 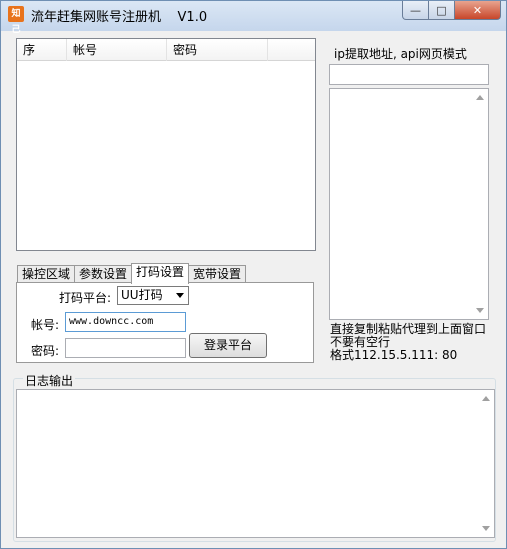 I want to click on log-scrollbar, so click(x=486, y=463).